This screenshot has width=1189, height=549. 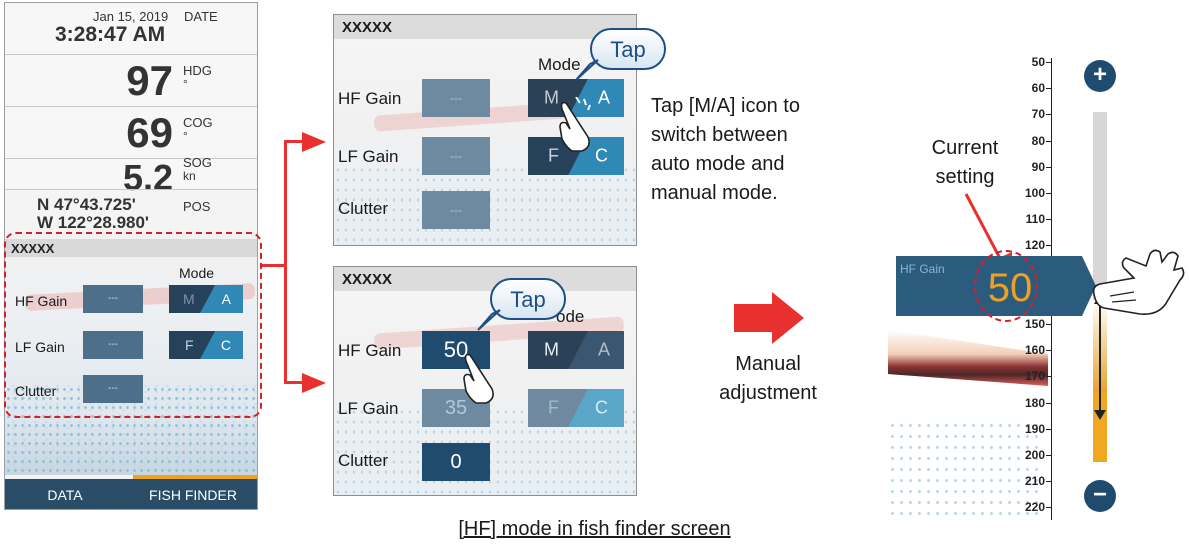 What do you see at coordinates (1034, 455) in the screenshot?
I see `depth-tick-label: 200` at bounding box center [1034, 455].